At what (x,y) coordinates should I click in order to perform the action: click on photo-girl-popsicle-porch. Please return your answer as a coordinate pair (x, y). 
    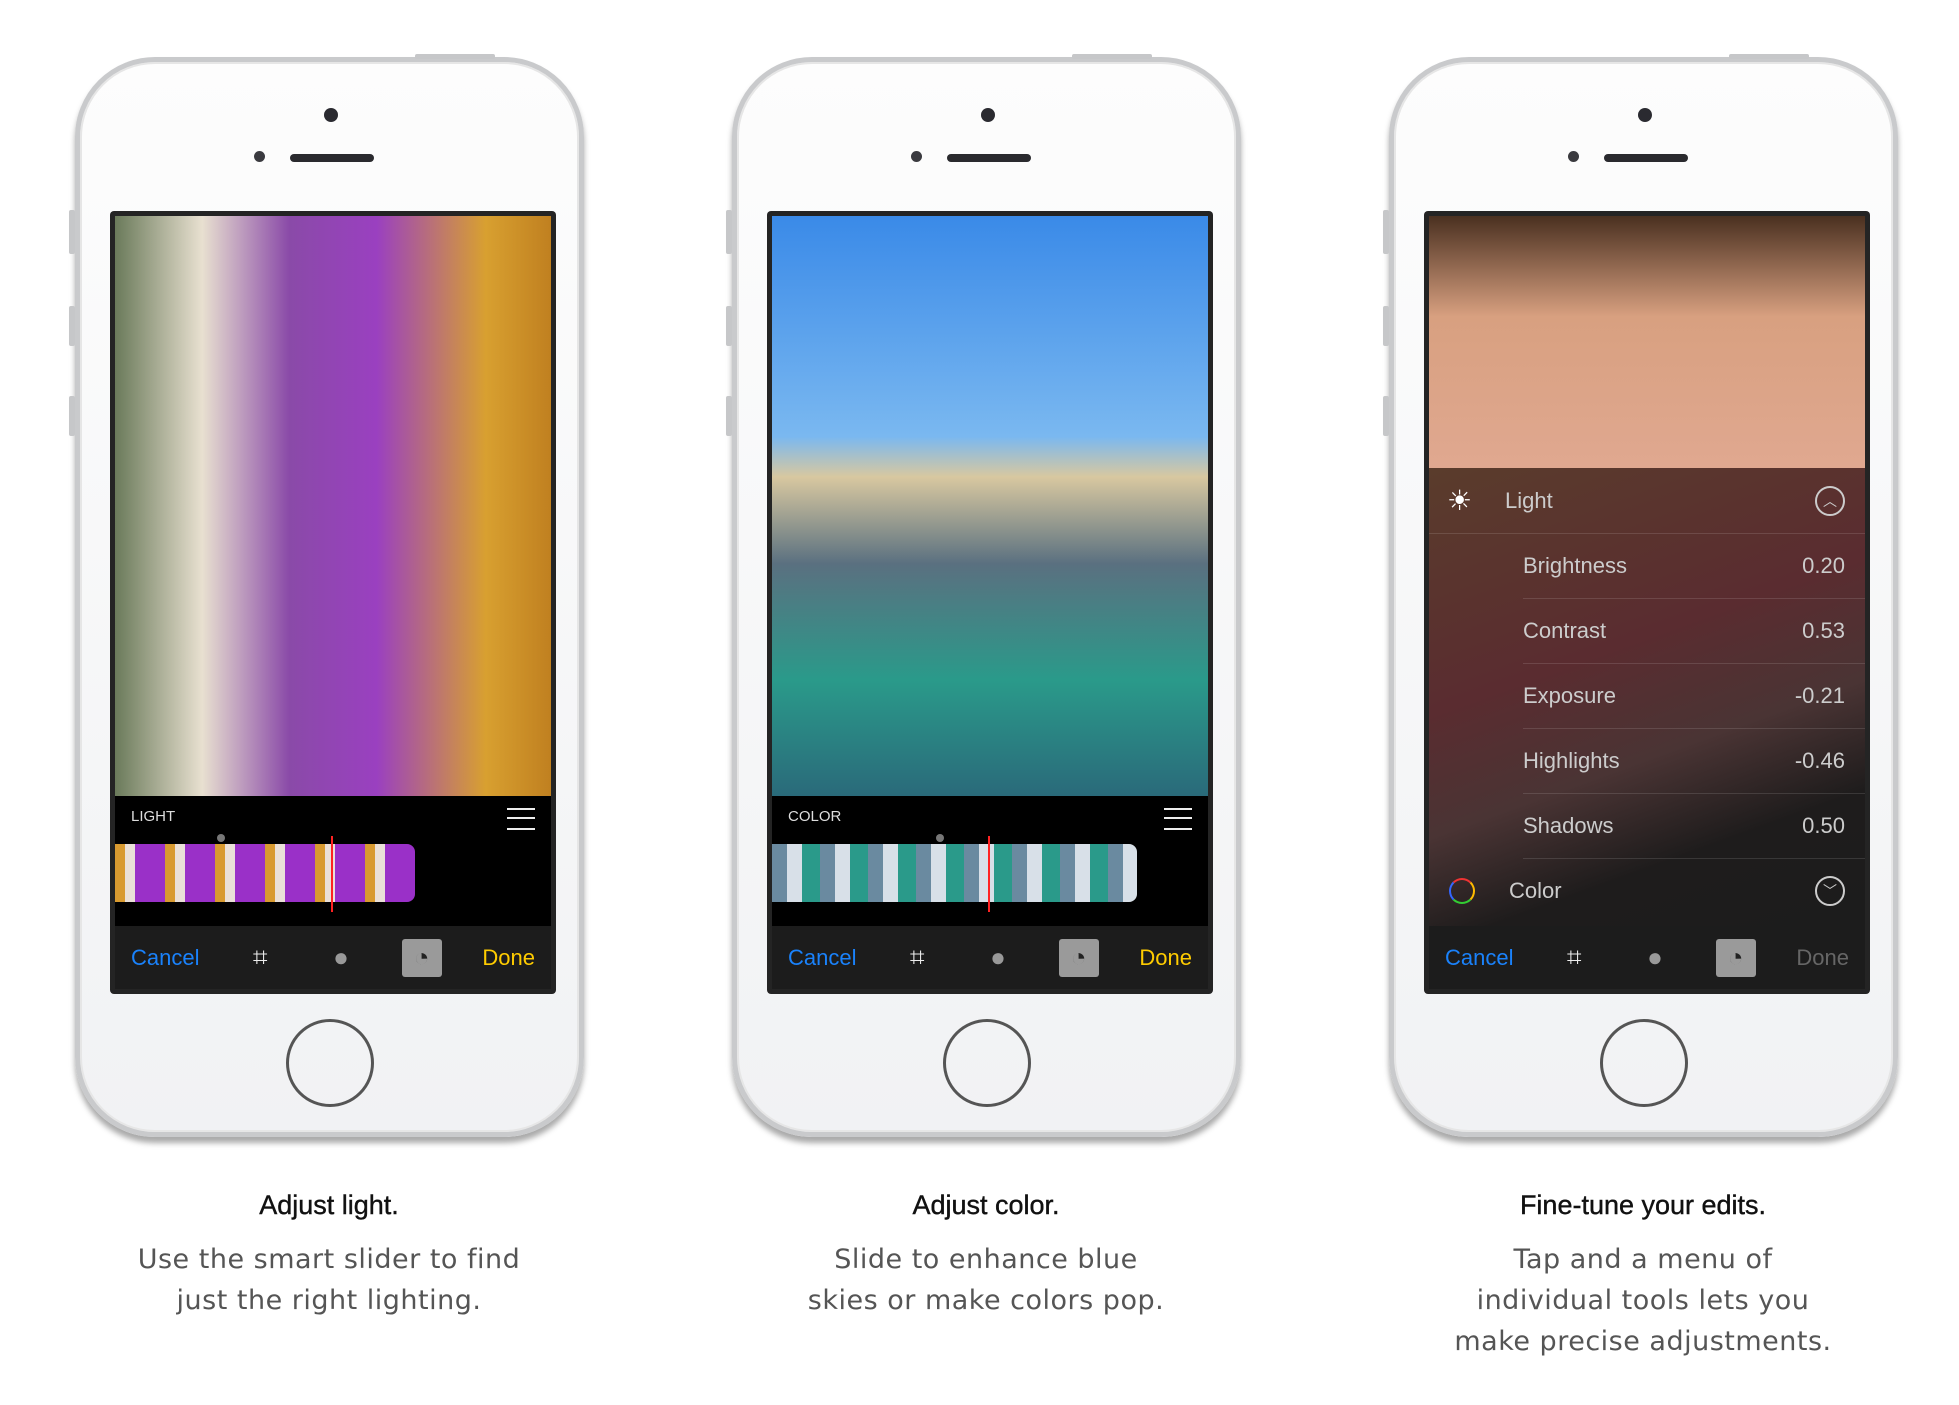
    Looking at the image, I should click on (333, 506).